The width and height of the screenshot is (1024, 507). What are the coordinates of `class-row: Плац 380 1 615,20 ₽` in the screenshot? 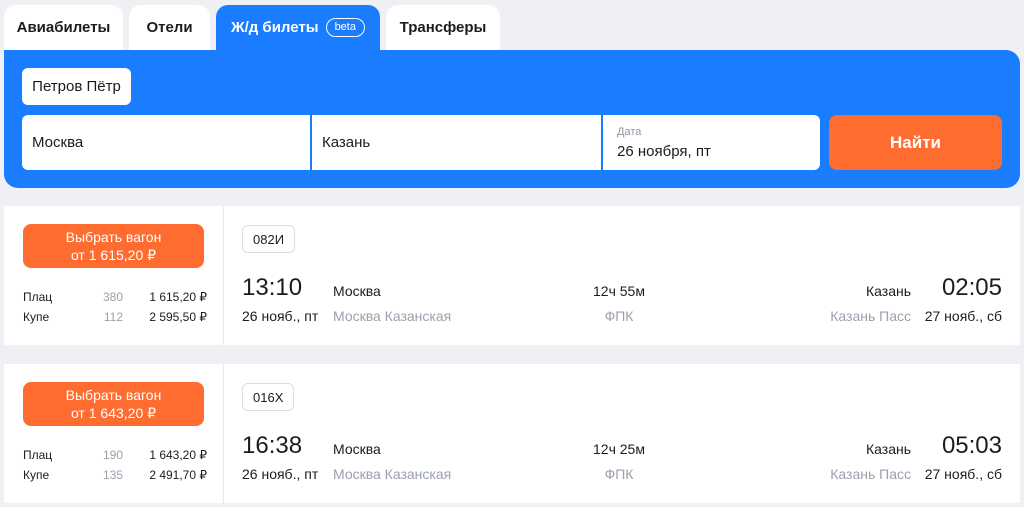 It's located at (115, 297).